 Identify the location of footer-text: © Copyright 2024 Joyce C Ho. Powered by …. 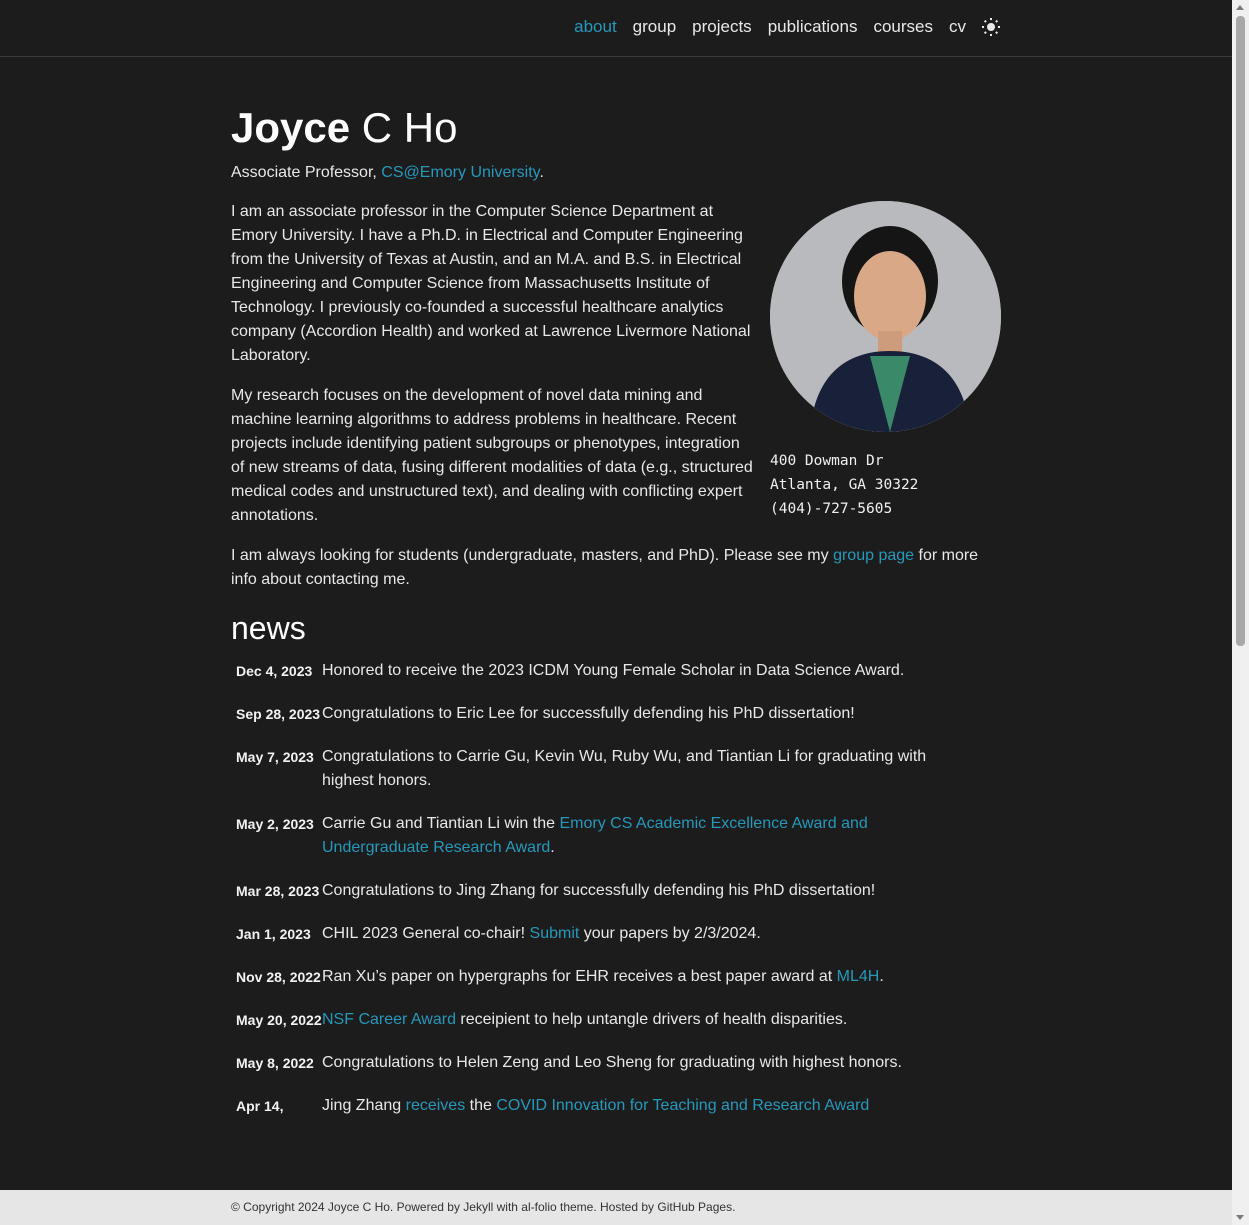
(483, 1207).